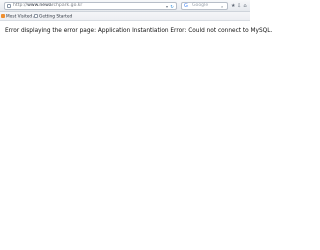 This screenshot has height=250, width=320. I want to click on bookmark-label: Most Visited, so click(19, 17).